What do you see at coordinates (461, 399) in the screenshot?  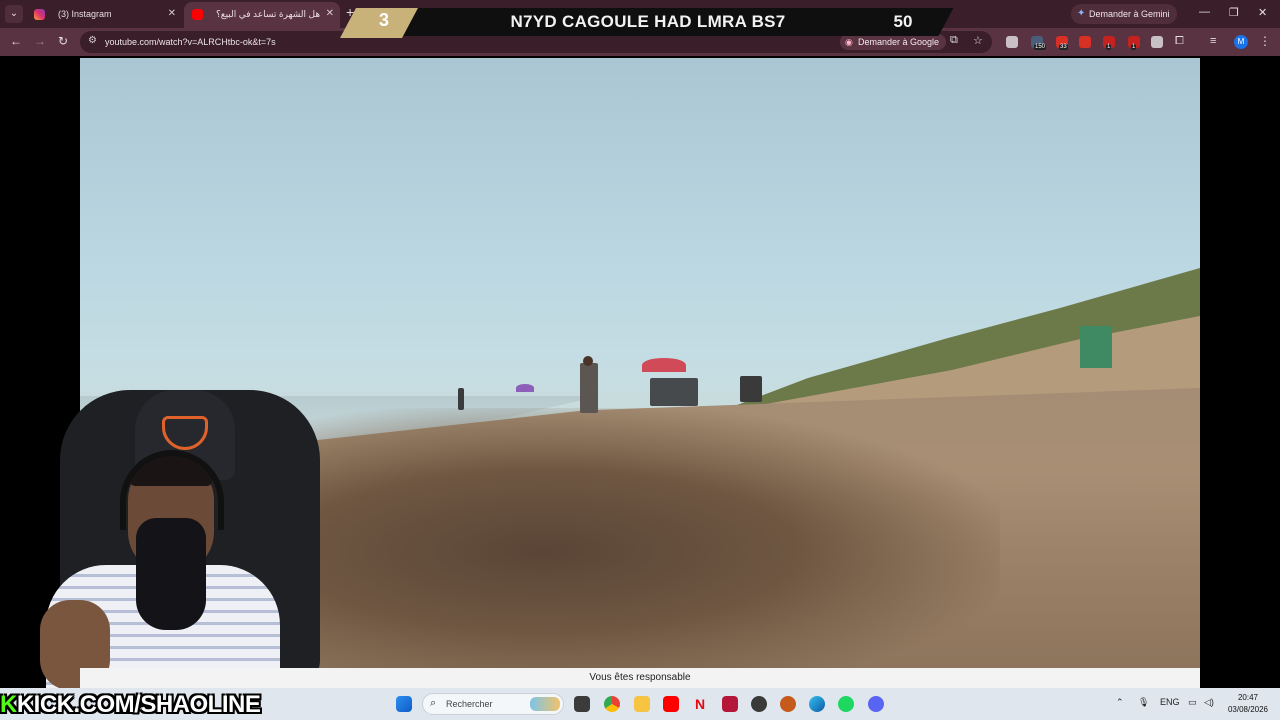 I see `distant-person` at bounding box center [461, 399].